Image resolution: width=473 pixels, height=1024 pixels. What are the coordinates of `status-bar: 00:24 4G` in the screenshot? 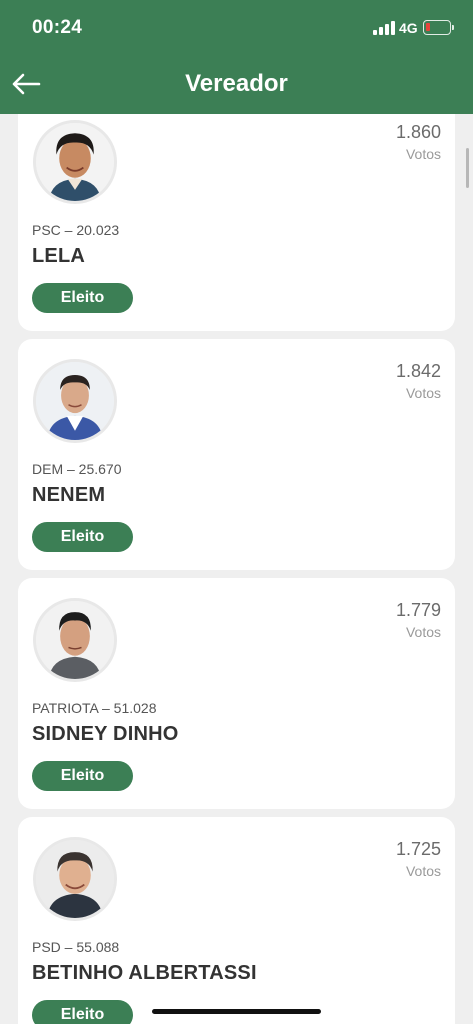 It's located at (236, 28).